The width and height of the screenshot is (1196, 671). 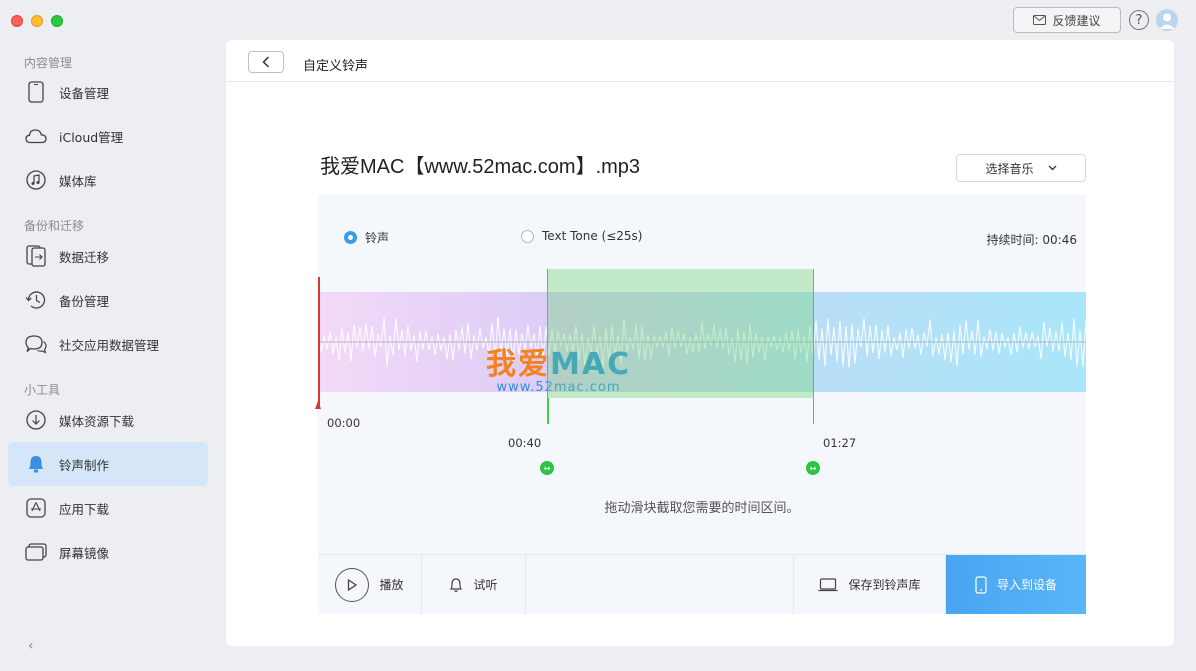 What do you see at coordinates (91, 137) in the screenshot?
I see `sidebar-item-label: iCloud管理` at bounding box center [91, 137].